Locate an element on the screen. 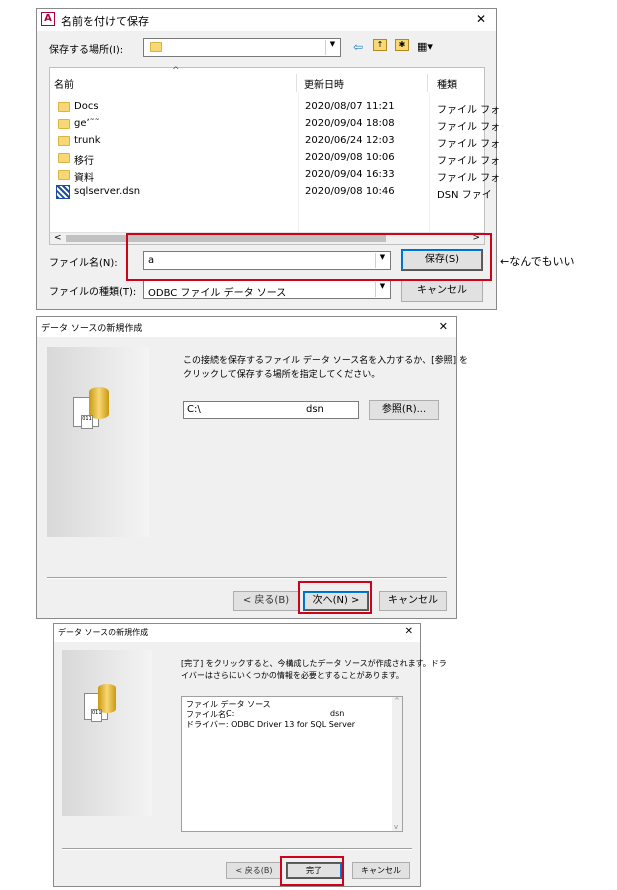 The width and height of the screenshot is (617, 890). wizard2-title: データ ソースの新規作成 is located at coordinates (103, 632).